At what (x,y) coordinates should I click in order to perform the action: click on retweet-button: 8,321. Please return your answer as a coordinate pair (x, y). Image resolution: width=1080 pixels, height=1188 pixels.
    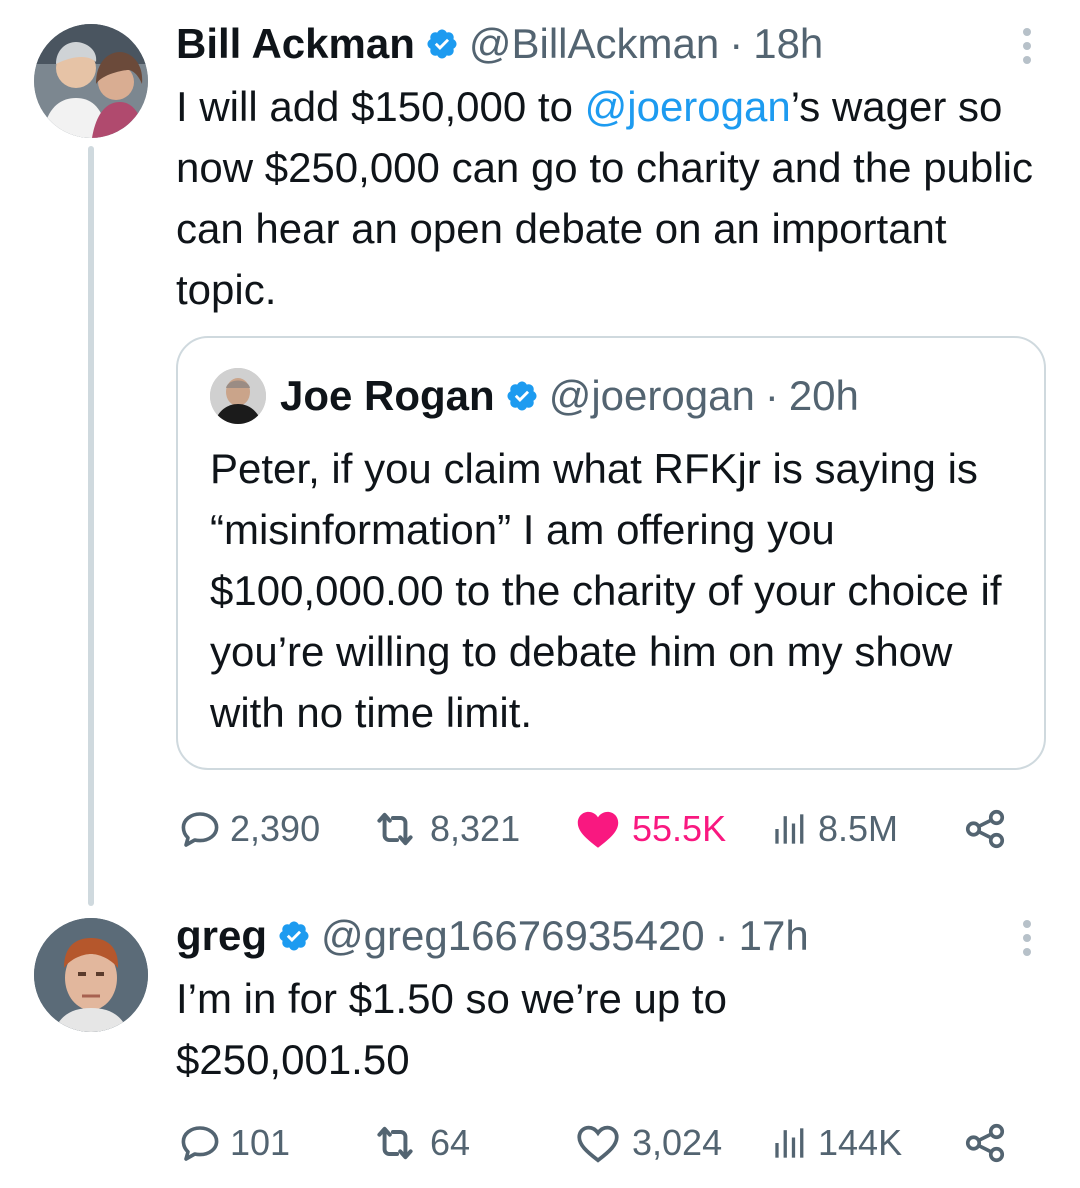
    Looking at the image, I should click on (443, 829).